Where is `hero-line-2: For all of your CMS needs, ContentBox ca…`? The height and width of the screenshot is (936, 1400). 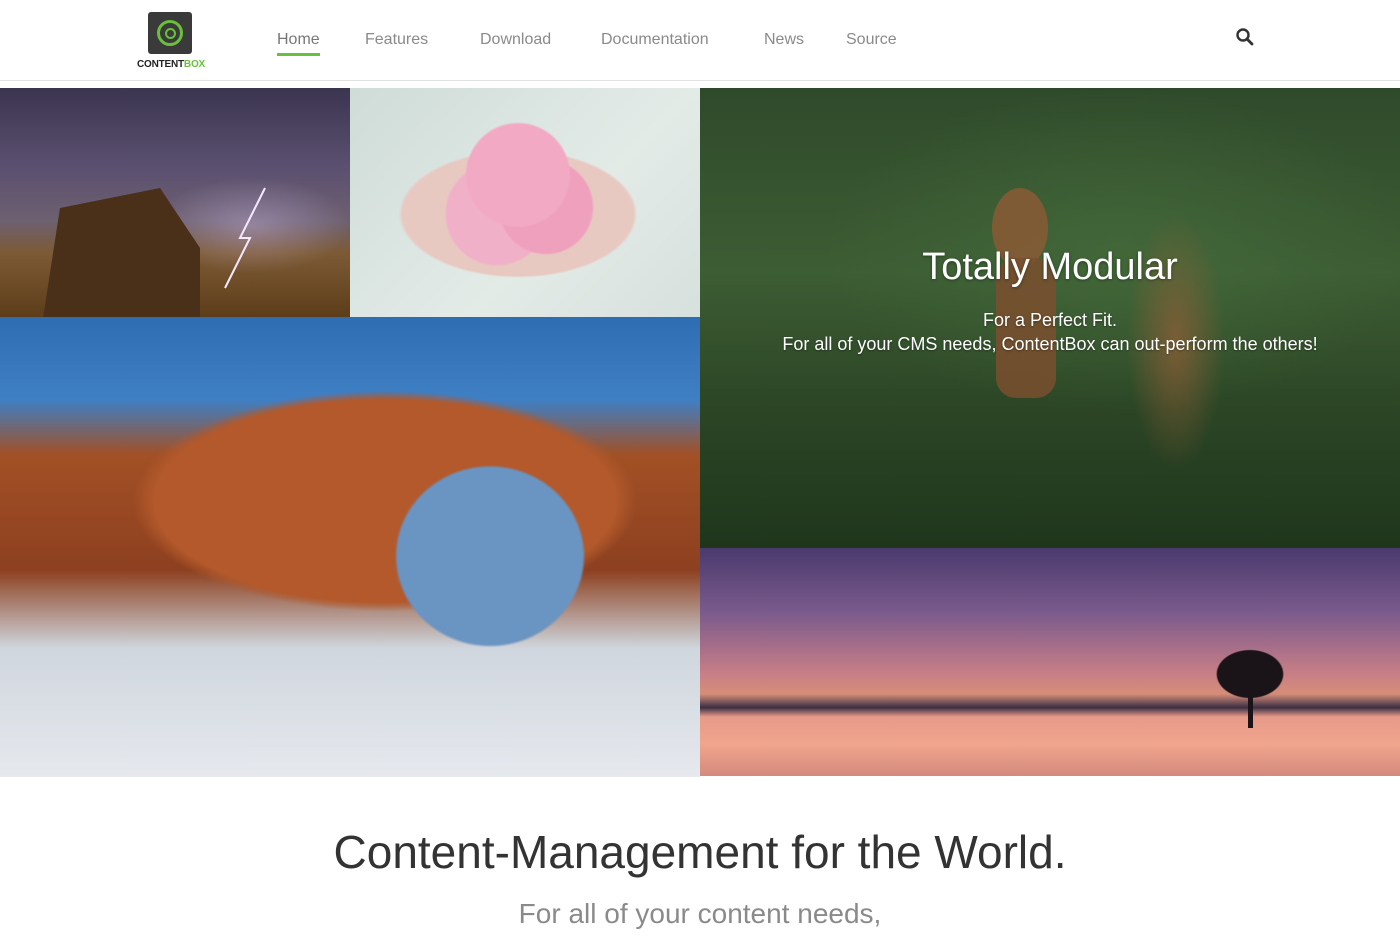 hero-line-2: For all of your CMS needs, ContentBox ca… is located at coordinates (1050, 344).